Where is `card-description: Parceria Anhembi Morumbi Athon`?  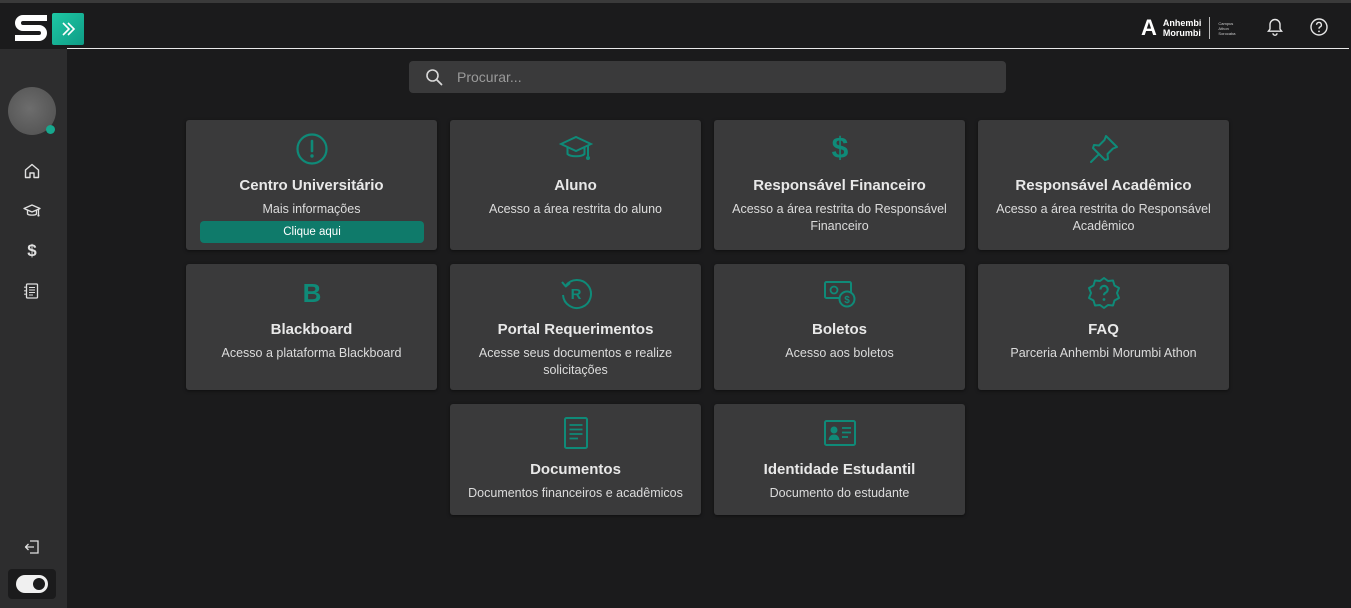 card-description: Parceria Anhembi Morumbi Athon is located at coordinates (1103, 353).